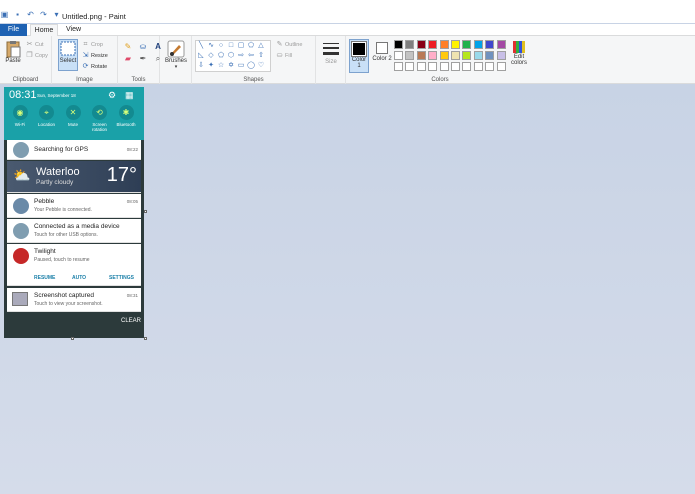 This screenshot has width=695, height=494. I want to click on right-triangle-shape-icon: ◺, so click(201, 56).